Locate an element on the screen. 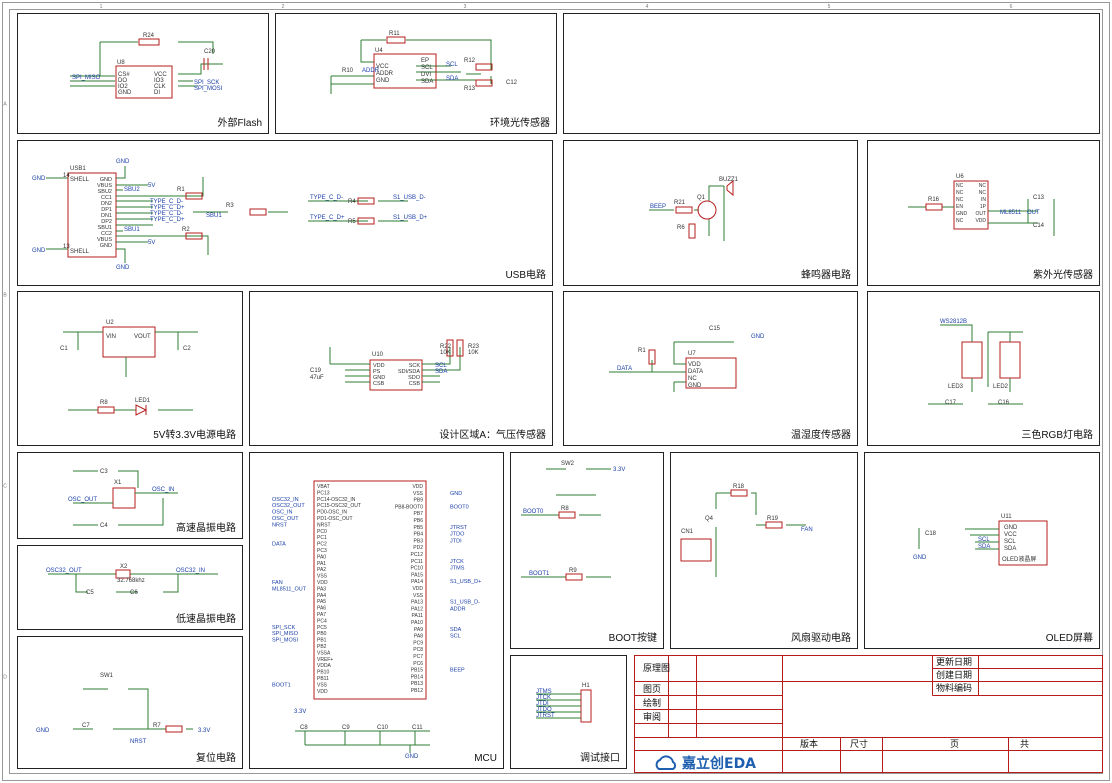 The height and width of the screenshot is (783, 1112). mcu-net-left: NRST is located at coordinates (280, 525).